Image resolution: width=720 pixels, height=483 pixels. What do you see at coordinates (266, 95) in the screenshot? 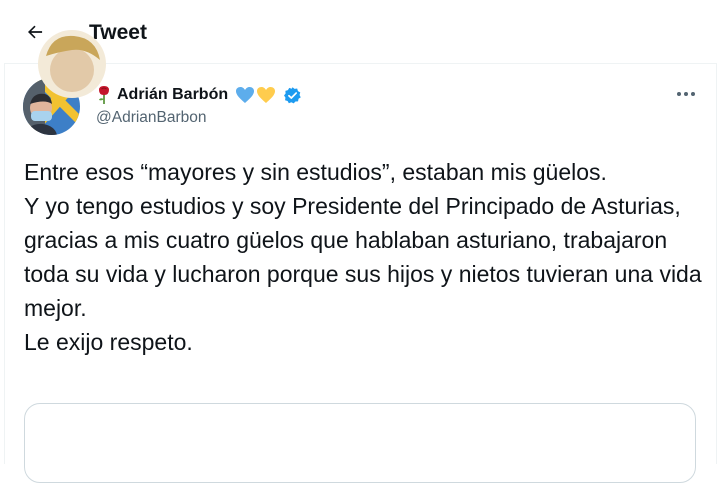
I see `yellow-heart-icon` at bounding box center [266, 95].